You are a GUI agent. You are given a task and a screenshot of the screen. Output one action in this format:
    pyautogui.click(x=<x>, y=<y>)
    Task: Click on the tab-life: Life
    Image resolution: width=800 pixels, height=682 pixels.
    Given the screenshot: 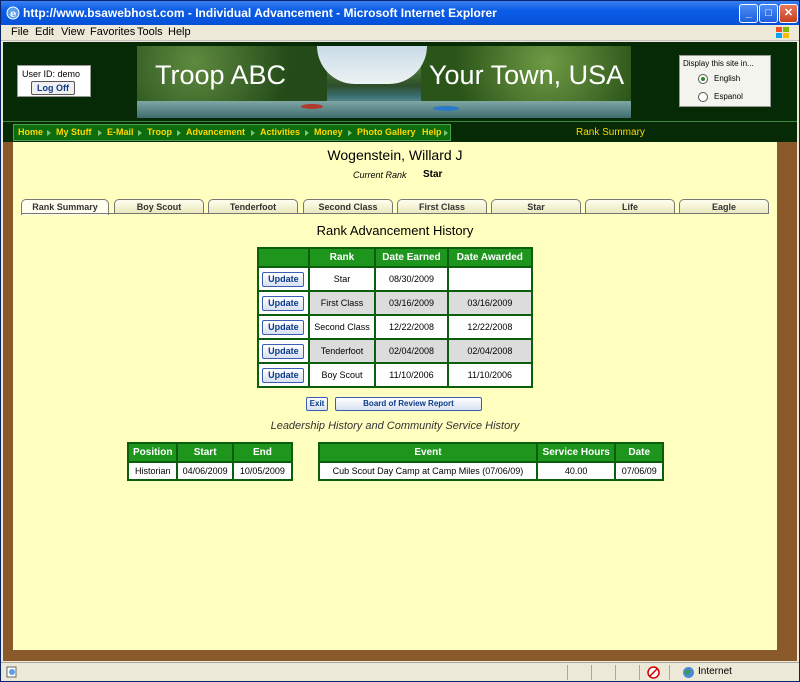 What is the action you would take?
    pyautogui.click(x=630, y=206)
    